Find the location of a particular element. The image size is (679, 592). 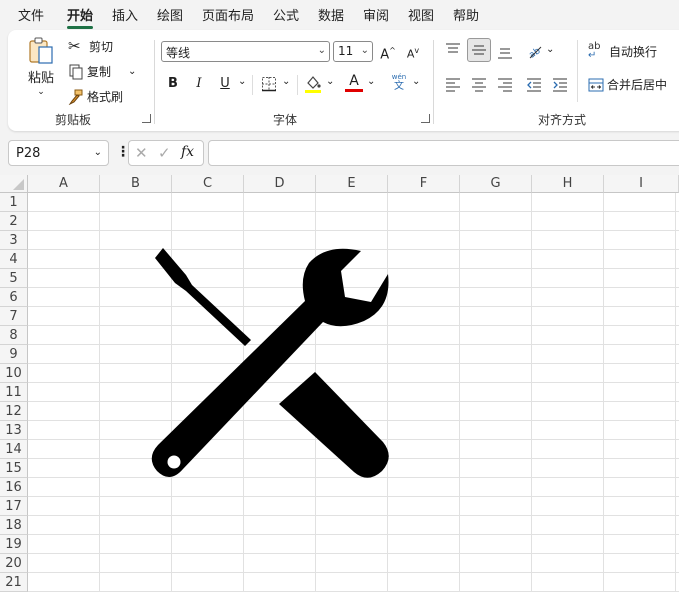

font-name-select: 等线 ⌄ is located at coordinates (245, 51).